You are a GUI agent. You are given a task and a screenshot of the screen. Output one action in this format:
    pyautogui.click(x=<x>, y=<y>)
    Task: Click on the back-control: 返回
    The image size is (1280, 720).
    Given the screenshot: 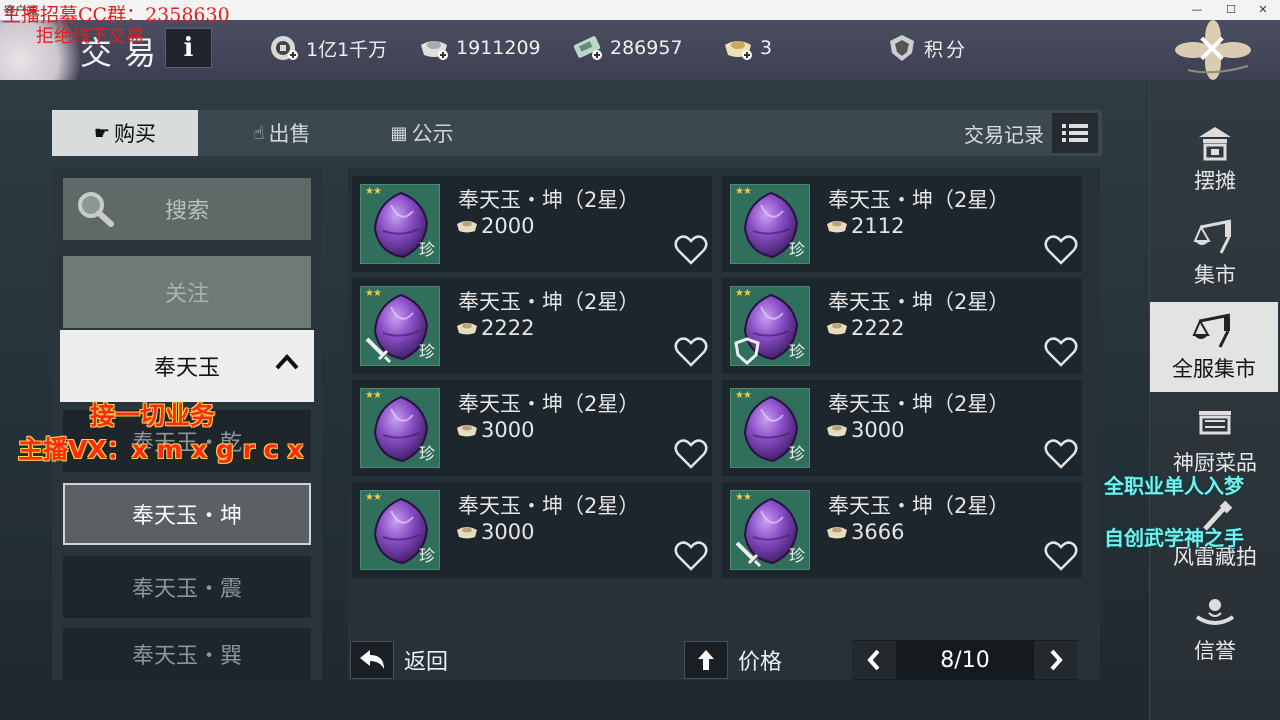 What is the action you would take?
    pyautogui.click(x=399, y=660)
    